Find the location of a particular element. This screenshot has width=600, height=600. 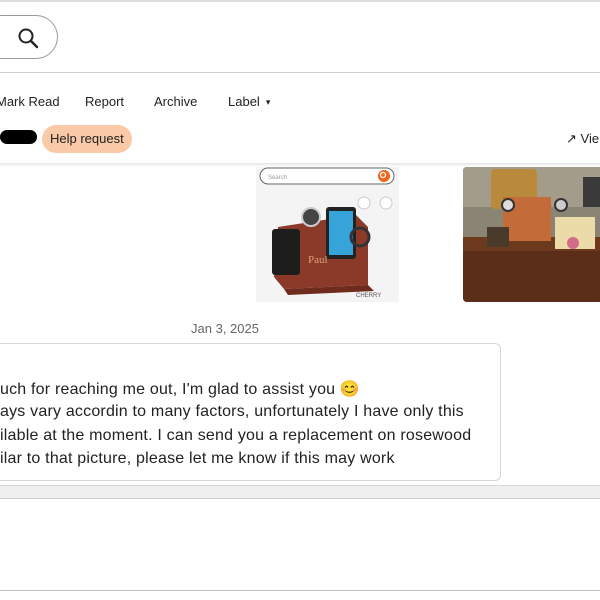

reply-area-divider is located at coordinates (300, 492).